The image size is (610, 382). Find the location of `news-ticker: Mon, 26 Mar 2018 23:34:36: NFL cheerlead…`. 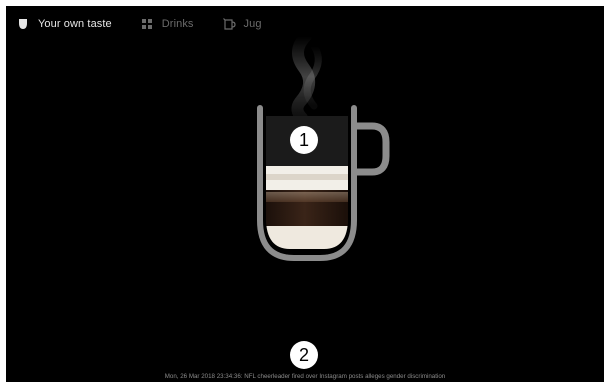

news-ticker: Mon, 26 Mar 2018 23:34:36: NFL cheerlead… is located at coordinates (305, 376).